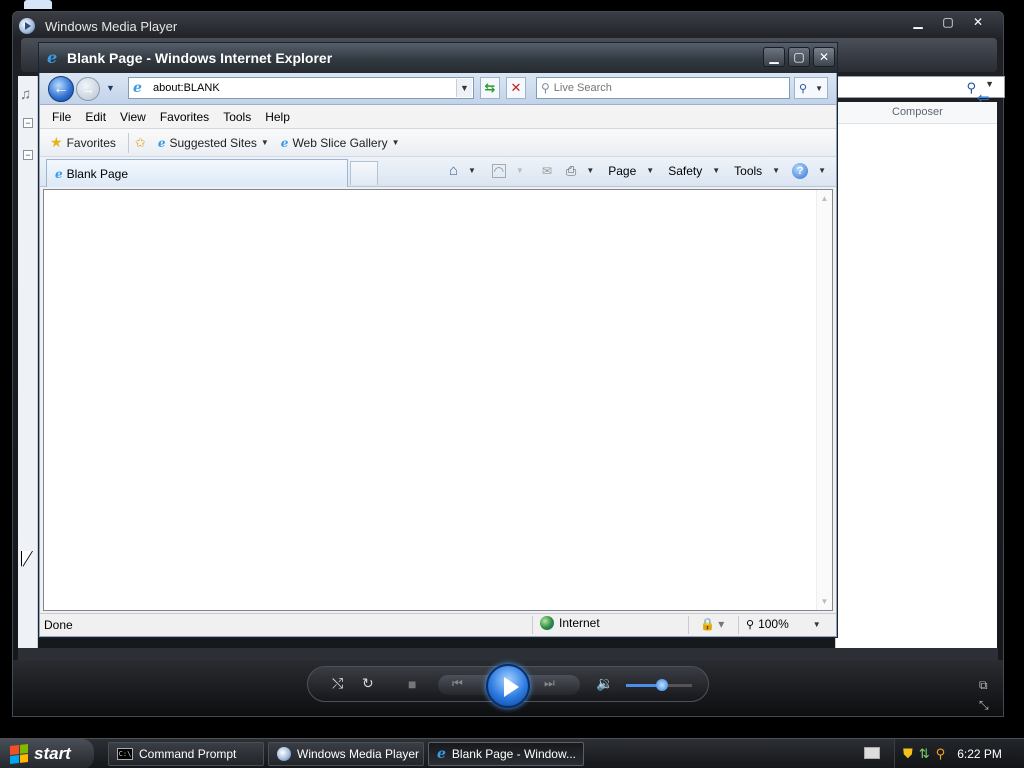 Image resolution: width=1024 pixels, height=768 pixels. What do you see at coordinates (56, 142) in the screenshot?
I see `star-icon: ★` at bounding box center [56, 142].